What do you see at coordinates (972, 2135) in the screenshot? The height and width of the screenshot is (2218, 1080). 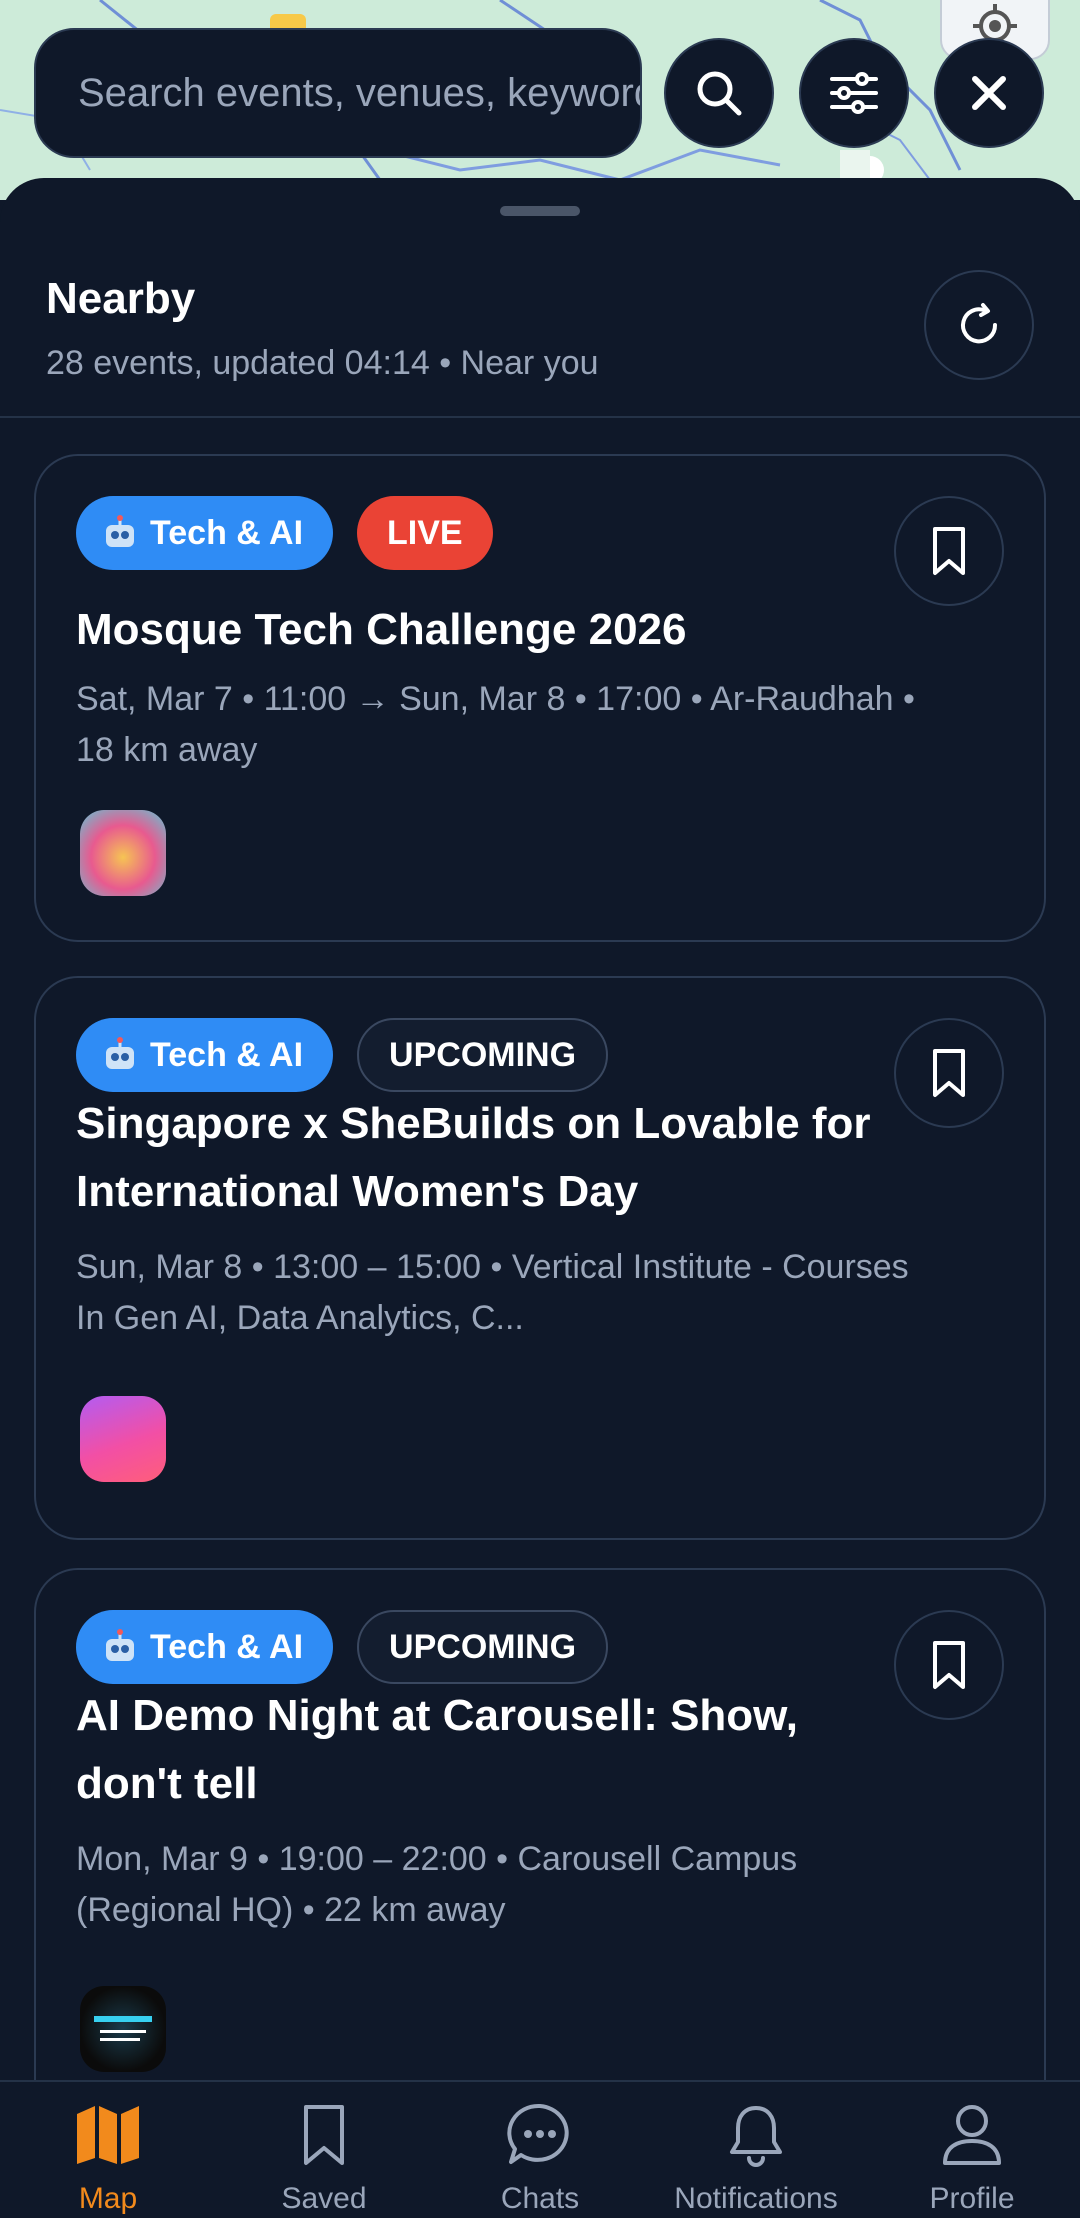 I see `person-icon` at bounding box center [972, 2135].